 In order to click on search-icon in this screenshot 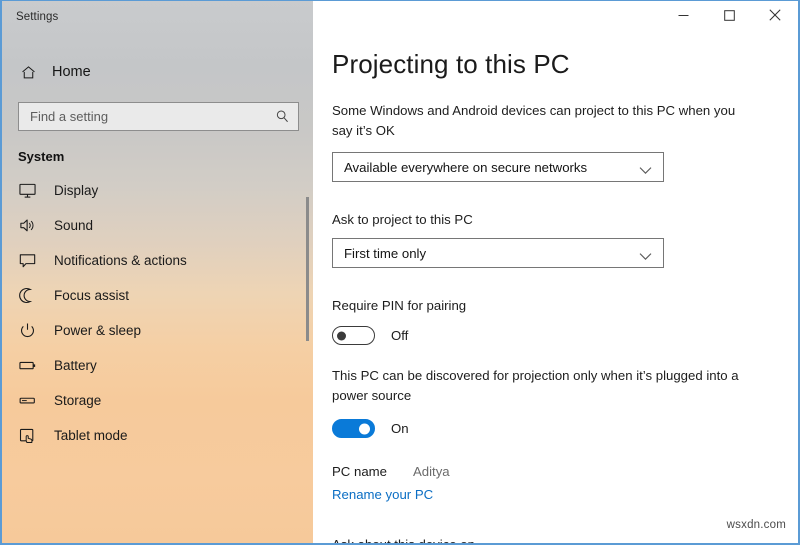, I will do `click(283, 117)`.